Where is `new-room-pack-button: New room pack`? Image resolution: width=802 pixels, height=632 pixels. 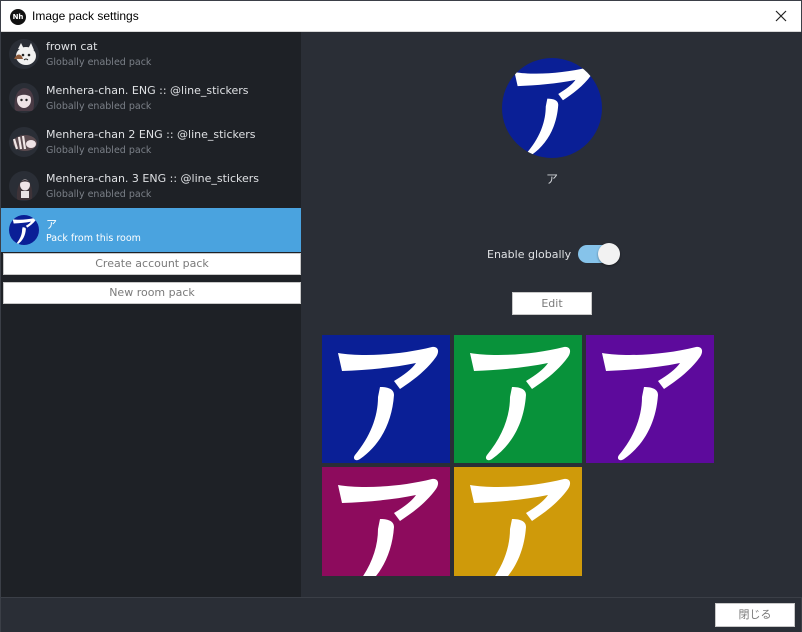 new-room-pack-button: New room pack is located at coordinates (152, 293).